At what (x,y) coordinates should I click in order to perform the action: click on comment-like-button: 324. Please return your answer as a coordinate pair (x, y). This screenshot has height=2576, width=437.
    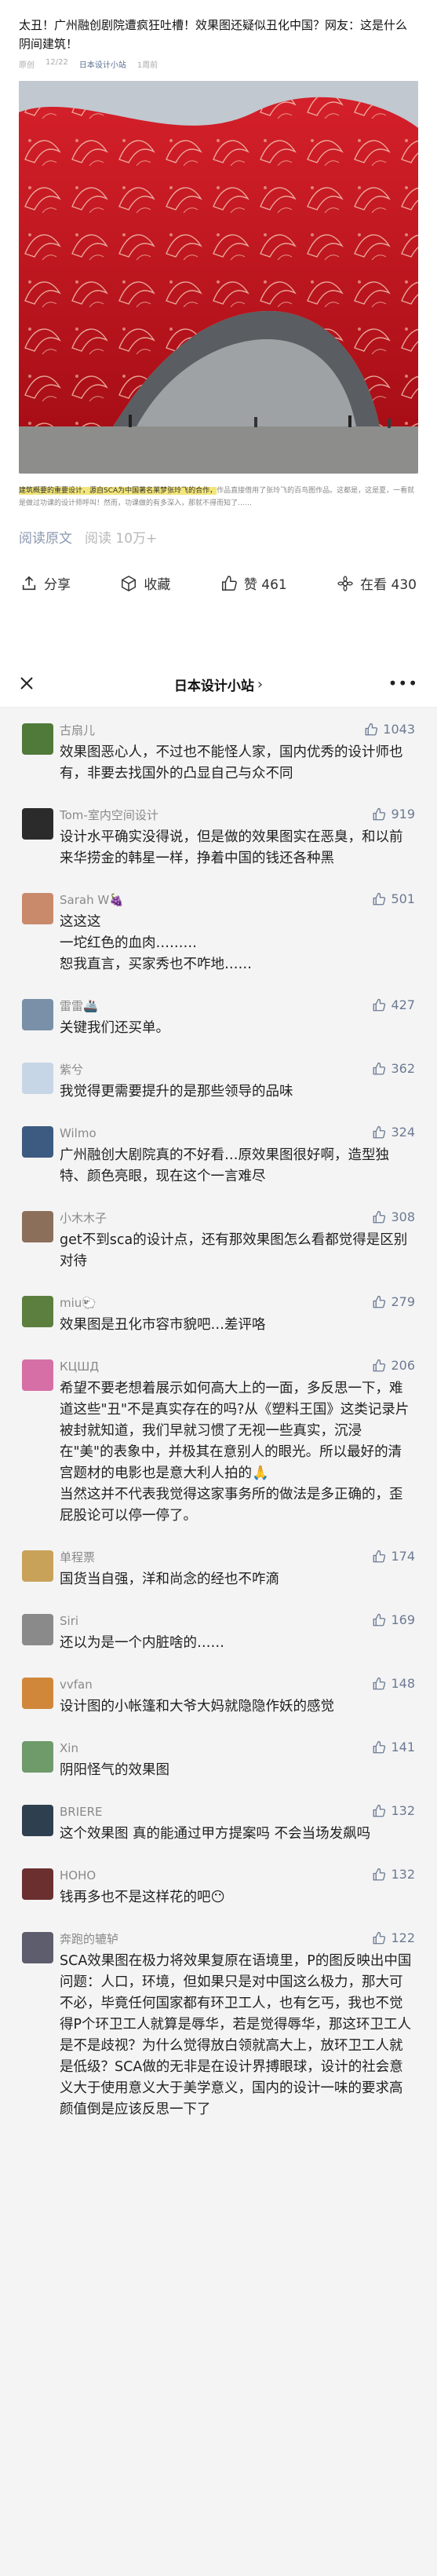
    Looking at the image, I should click on (393, 1133).